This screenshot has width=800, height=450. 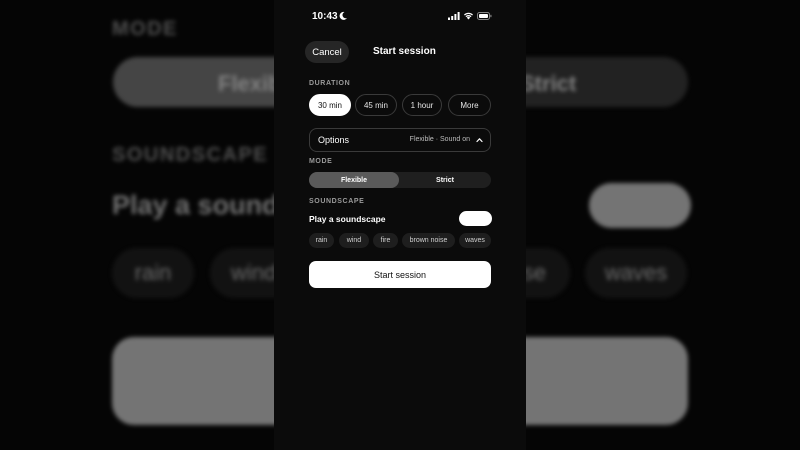 I want to click on mode-segmented-control: Flexible Strict, so click(x=400, y=180).